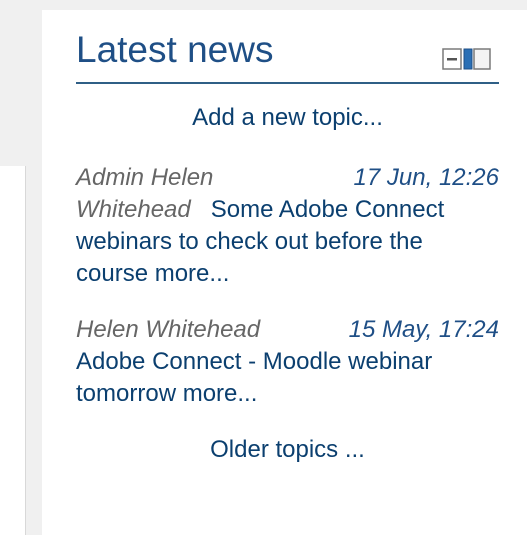  I want to click on post-header: Admin Helen 17 Jun, 12:26, so click(287, 178).